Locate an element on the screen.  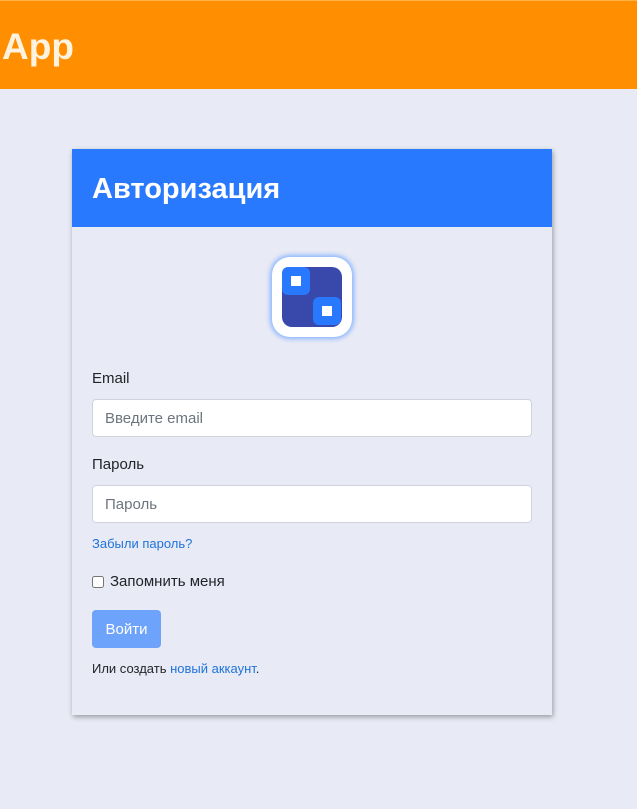
login-button: Войти is located at coordinates (126, 629).